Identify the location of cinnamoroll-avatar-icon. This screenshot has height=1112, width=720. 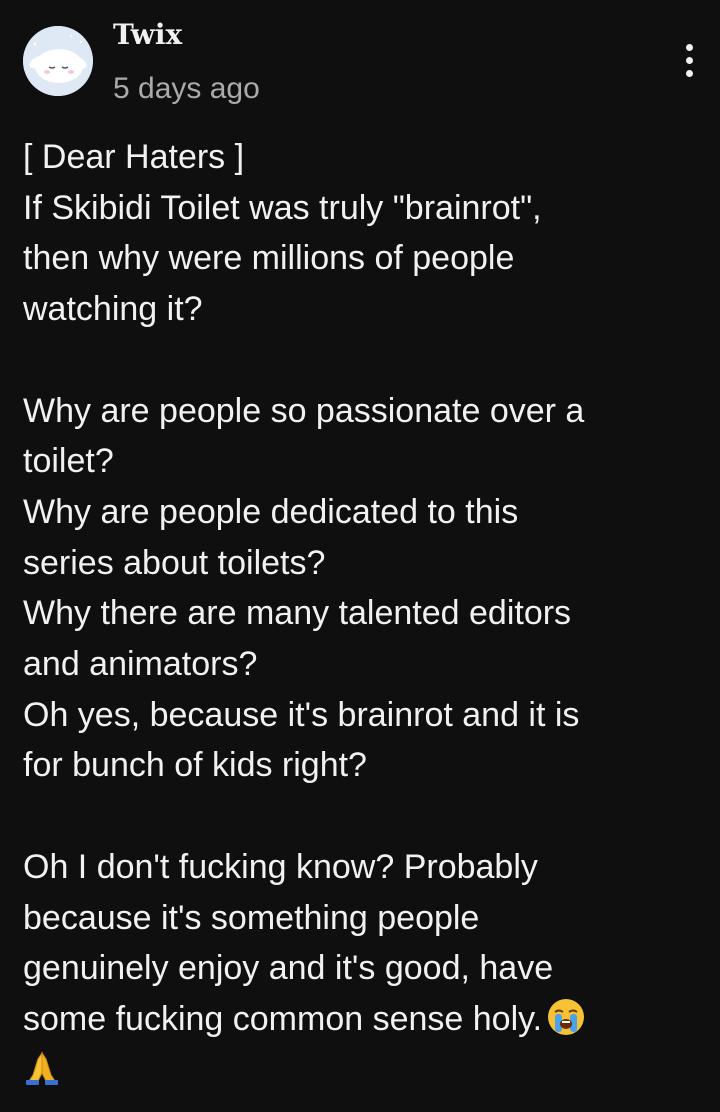
(58, 61).